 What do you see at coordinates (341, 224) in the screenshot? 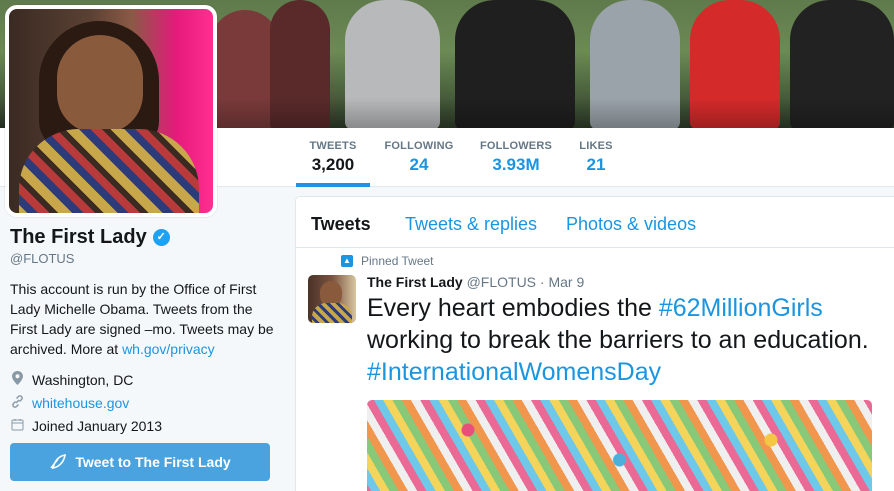
I see `tab-tweets: Tweets` at bounding box center [341, 224].